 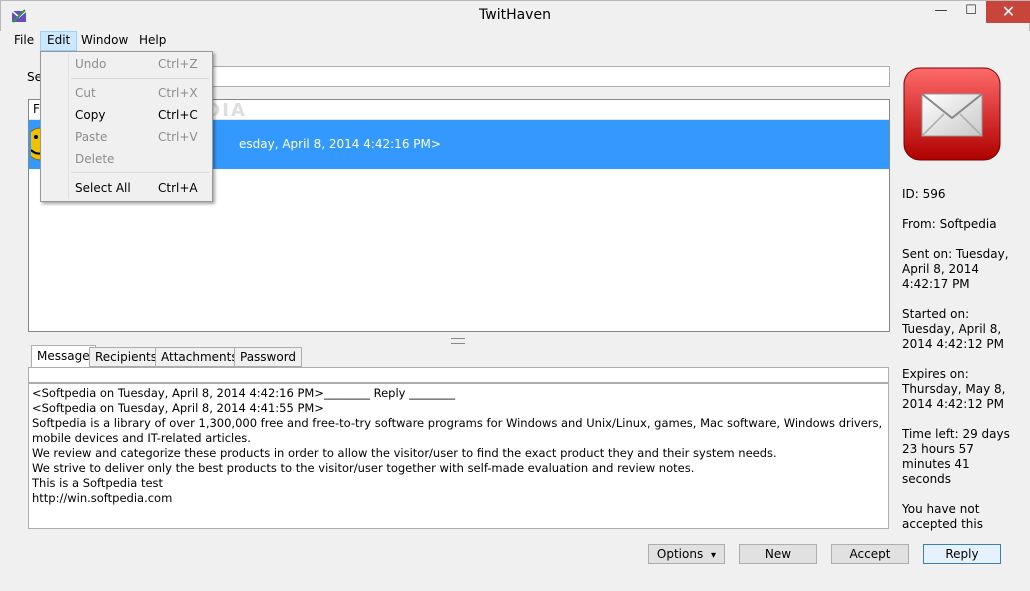 What do you see at coordinates (63, 356) in the screenshot?
I see `tab-message: Message` at bounding box center [63, 356].